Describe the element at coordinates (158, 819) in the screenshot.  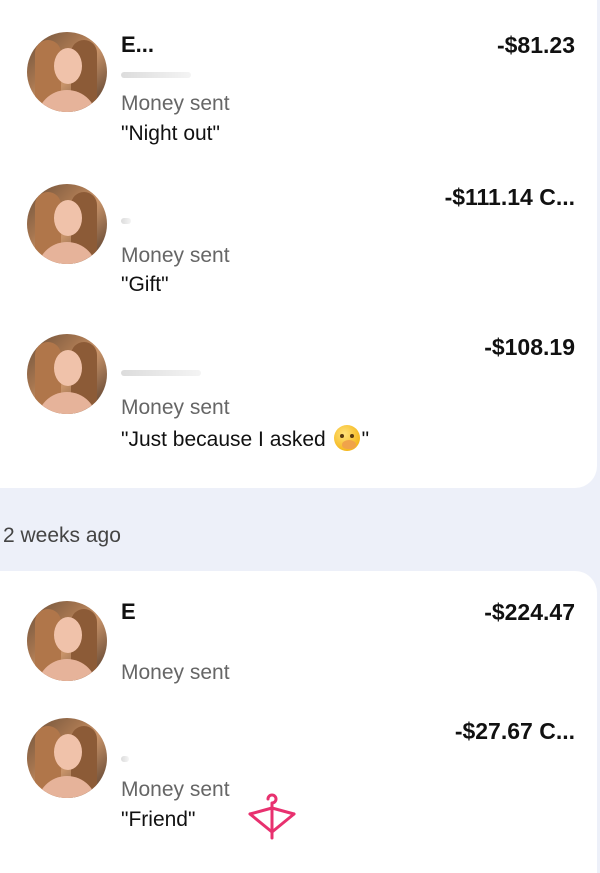
I see `transaction-note: "Friend"` at that location.